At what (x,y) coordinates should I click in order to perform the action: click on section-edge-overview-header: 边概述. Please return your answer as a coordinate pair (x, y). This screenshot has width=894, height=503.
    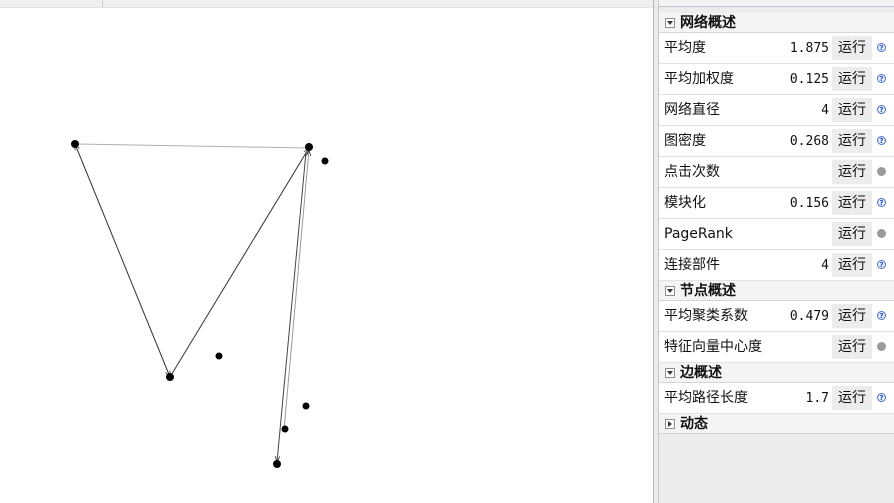
    Looking at the image, I should click on (776, 373).